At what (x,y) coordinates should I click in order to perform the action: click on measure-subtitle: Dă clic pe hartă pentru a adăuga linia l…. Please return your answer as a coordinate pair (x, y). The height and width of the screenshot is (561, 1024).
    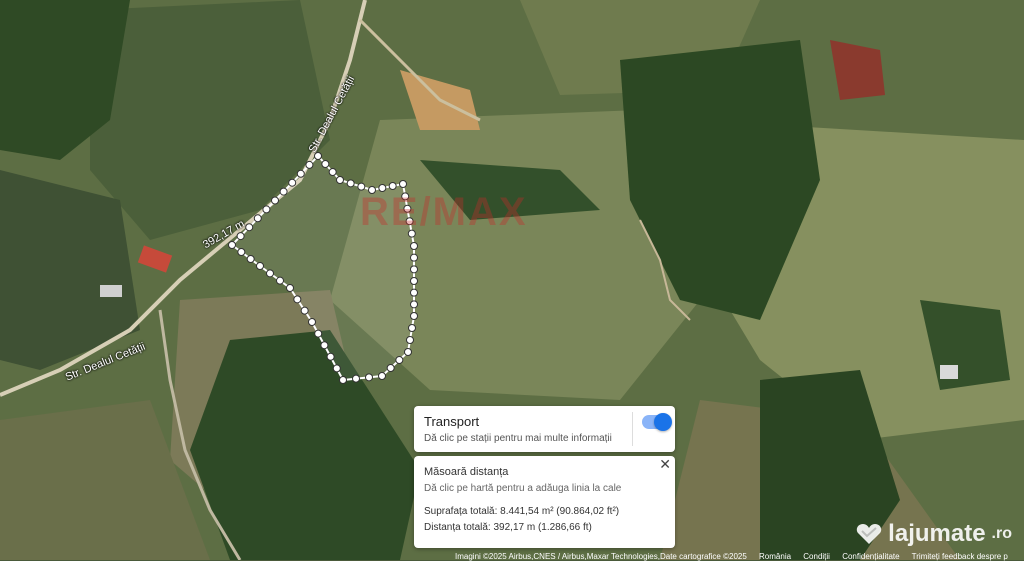
    Looking at the image, I should click on (523, 488).